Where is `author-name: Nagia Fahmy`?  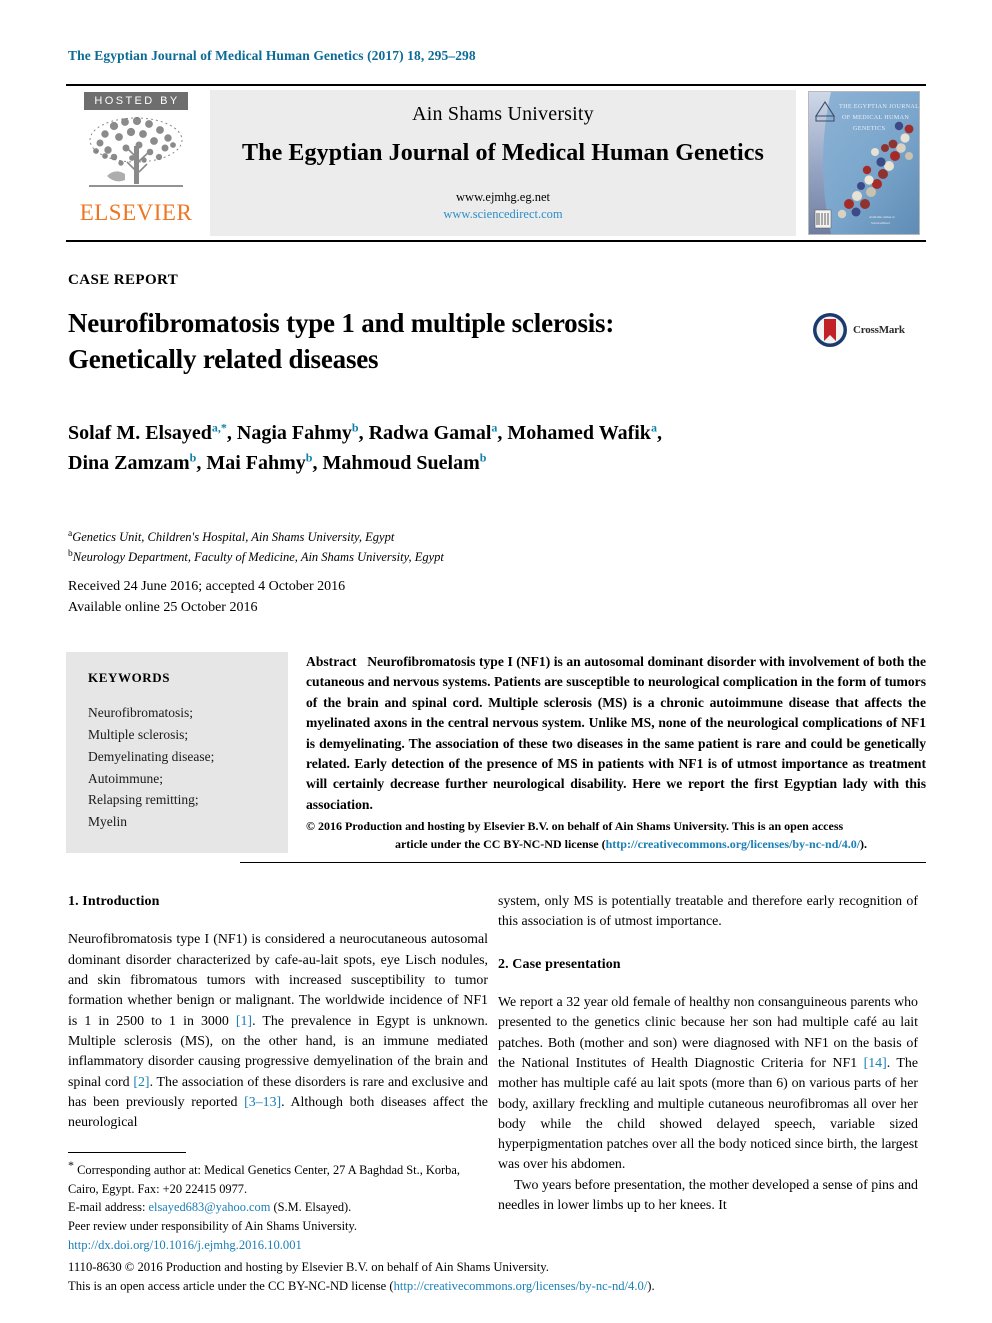 author-name: Nagia Fahmy is located at coordinates (294, 433).